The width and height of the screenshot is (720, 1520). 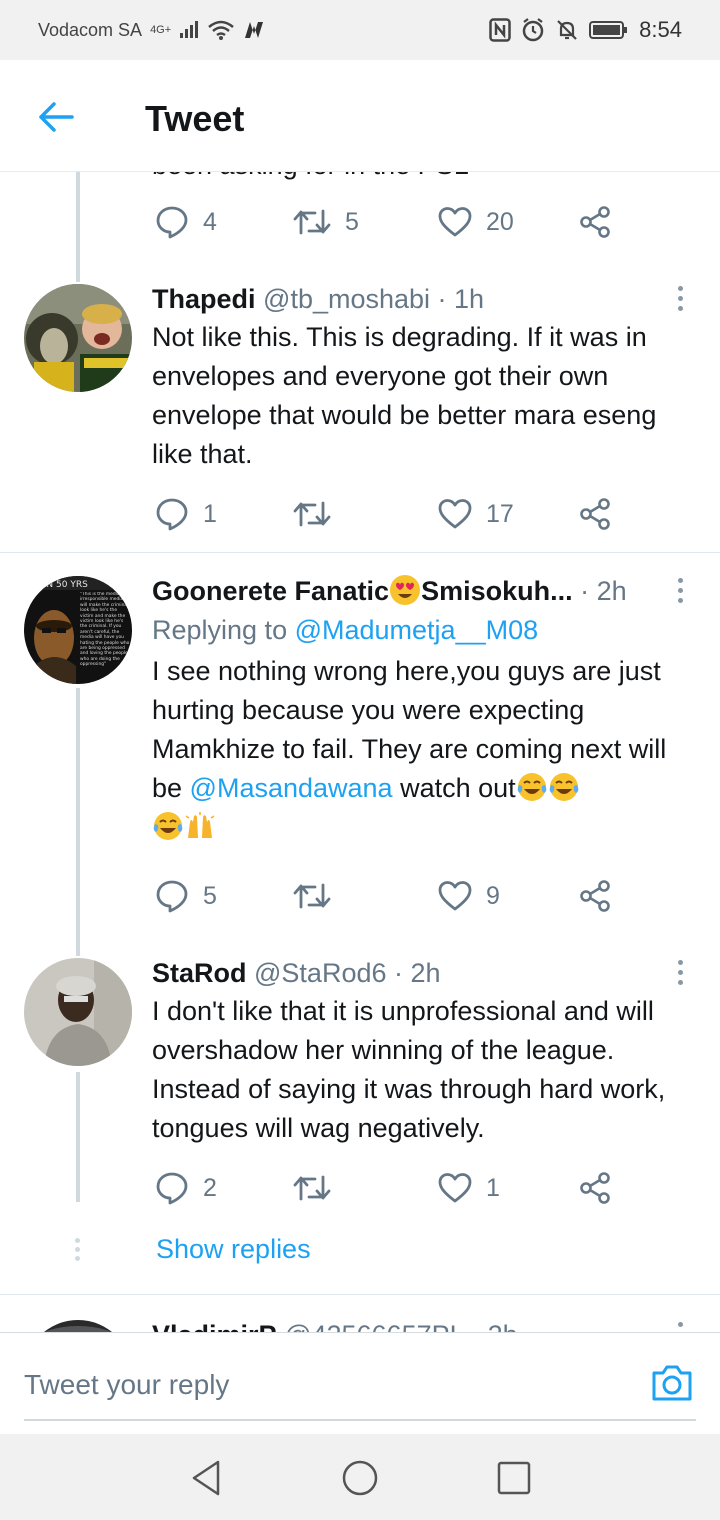 I want to click on reply-button: 4, so click(x=186, y=222).